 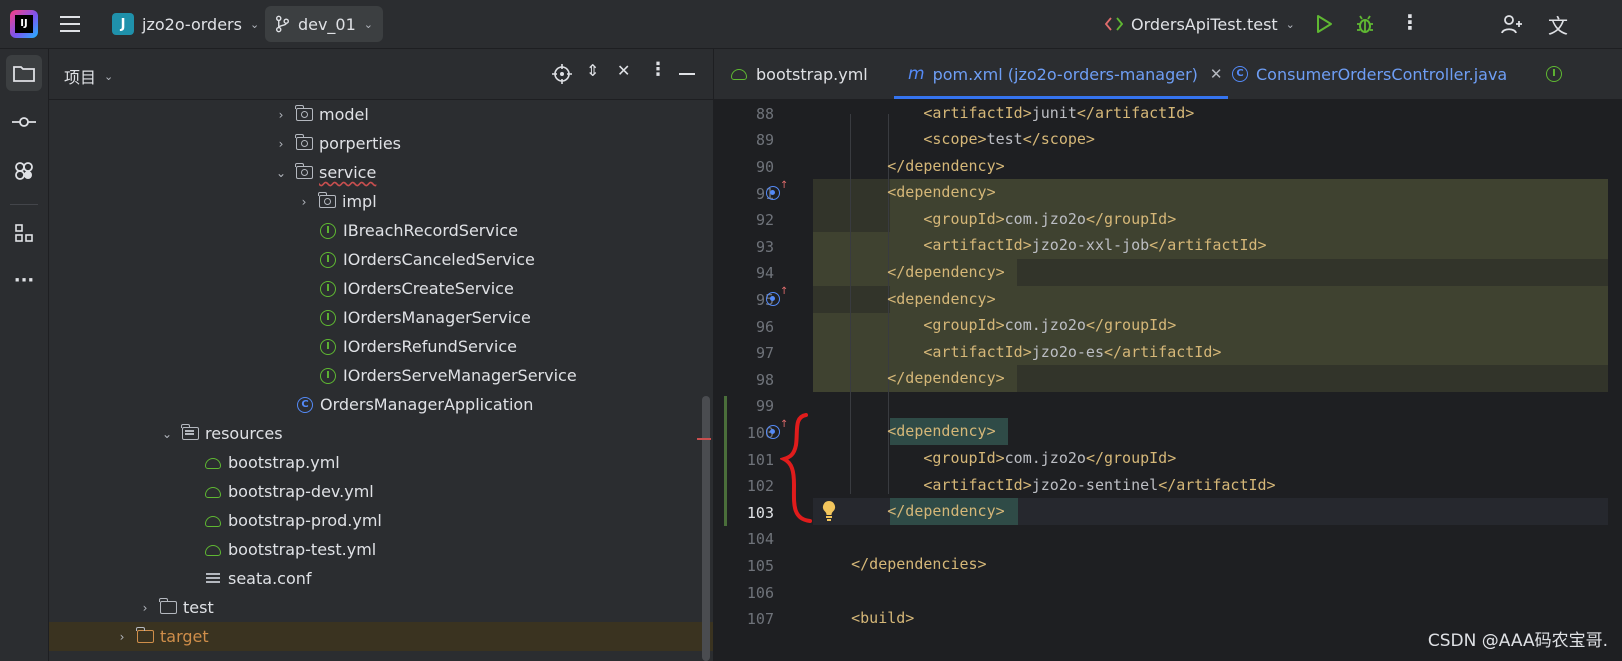 What do you see at coordinates (562, 74) in the screenshot?
I see `locate-icon` at bounding box center [562, 74].